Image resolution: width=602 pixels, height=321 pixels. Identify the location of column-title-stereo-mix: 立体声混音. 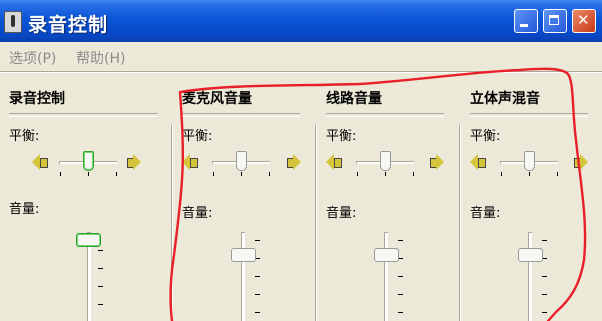
(505, 99).